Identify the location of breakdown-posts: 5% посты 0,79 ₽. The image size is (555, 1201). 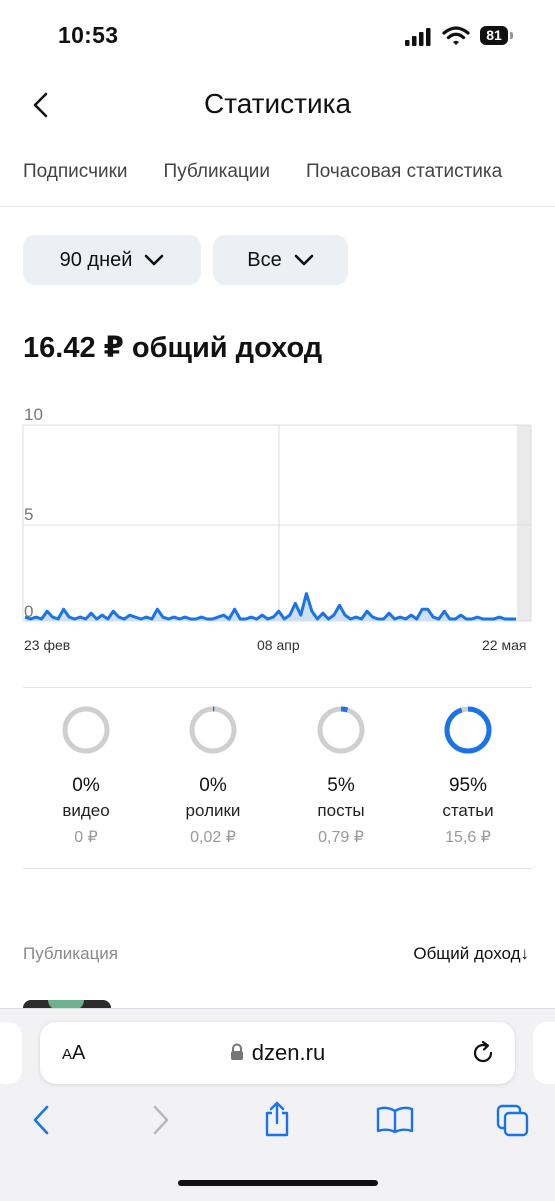
(341, 776).